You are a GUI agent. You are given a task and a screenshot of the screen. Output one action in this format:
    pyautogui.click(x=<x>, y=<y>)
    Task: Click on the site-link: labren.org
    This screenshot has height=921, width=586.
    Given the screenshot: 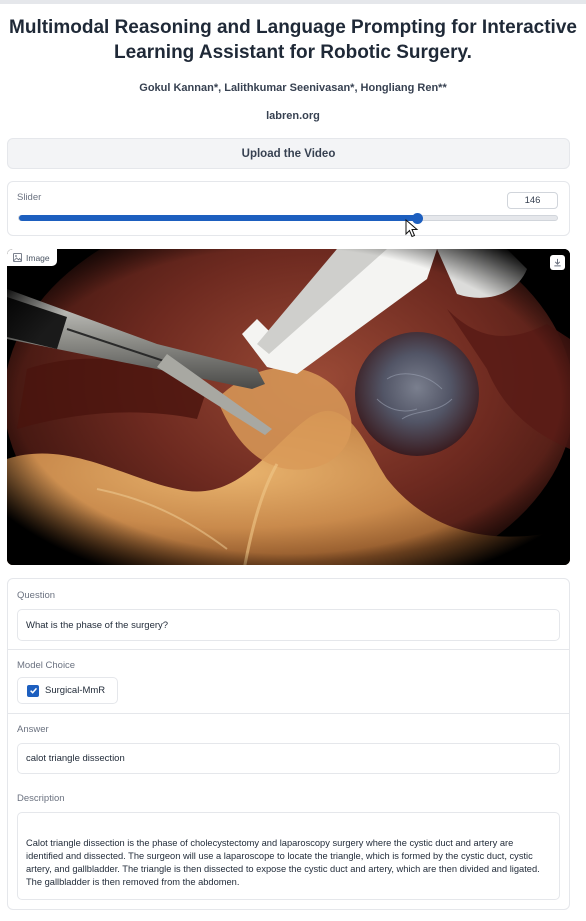 What is the action you would take?
    pyautogui.click(x=293, y=116)
    